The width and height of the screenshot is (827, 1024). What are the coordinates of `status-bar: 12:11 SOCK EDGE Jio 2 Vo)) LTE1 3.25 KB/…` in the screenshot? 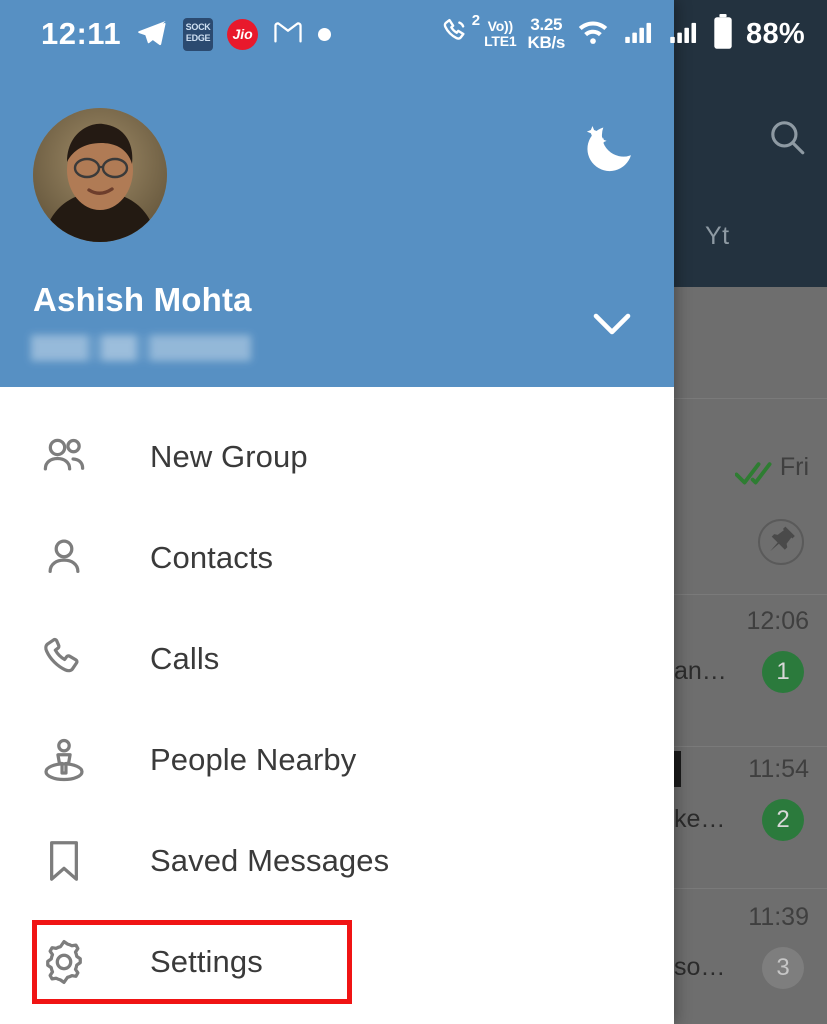 It's located at (413, 34).